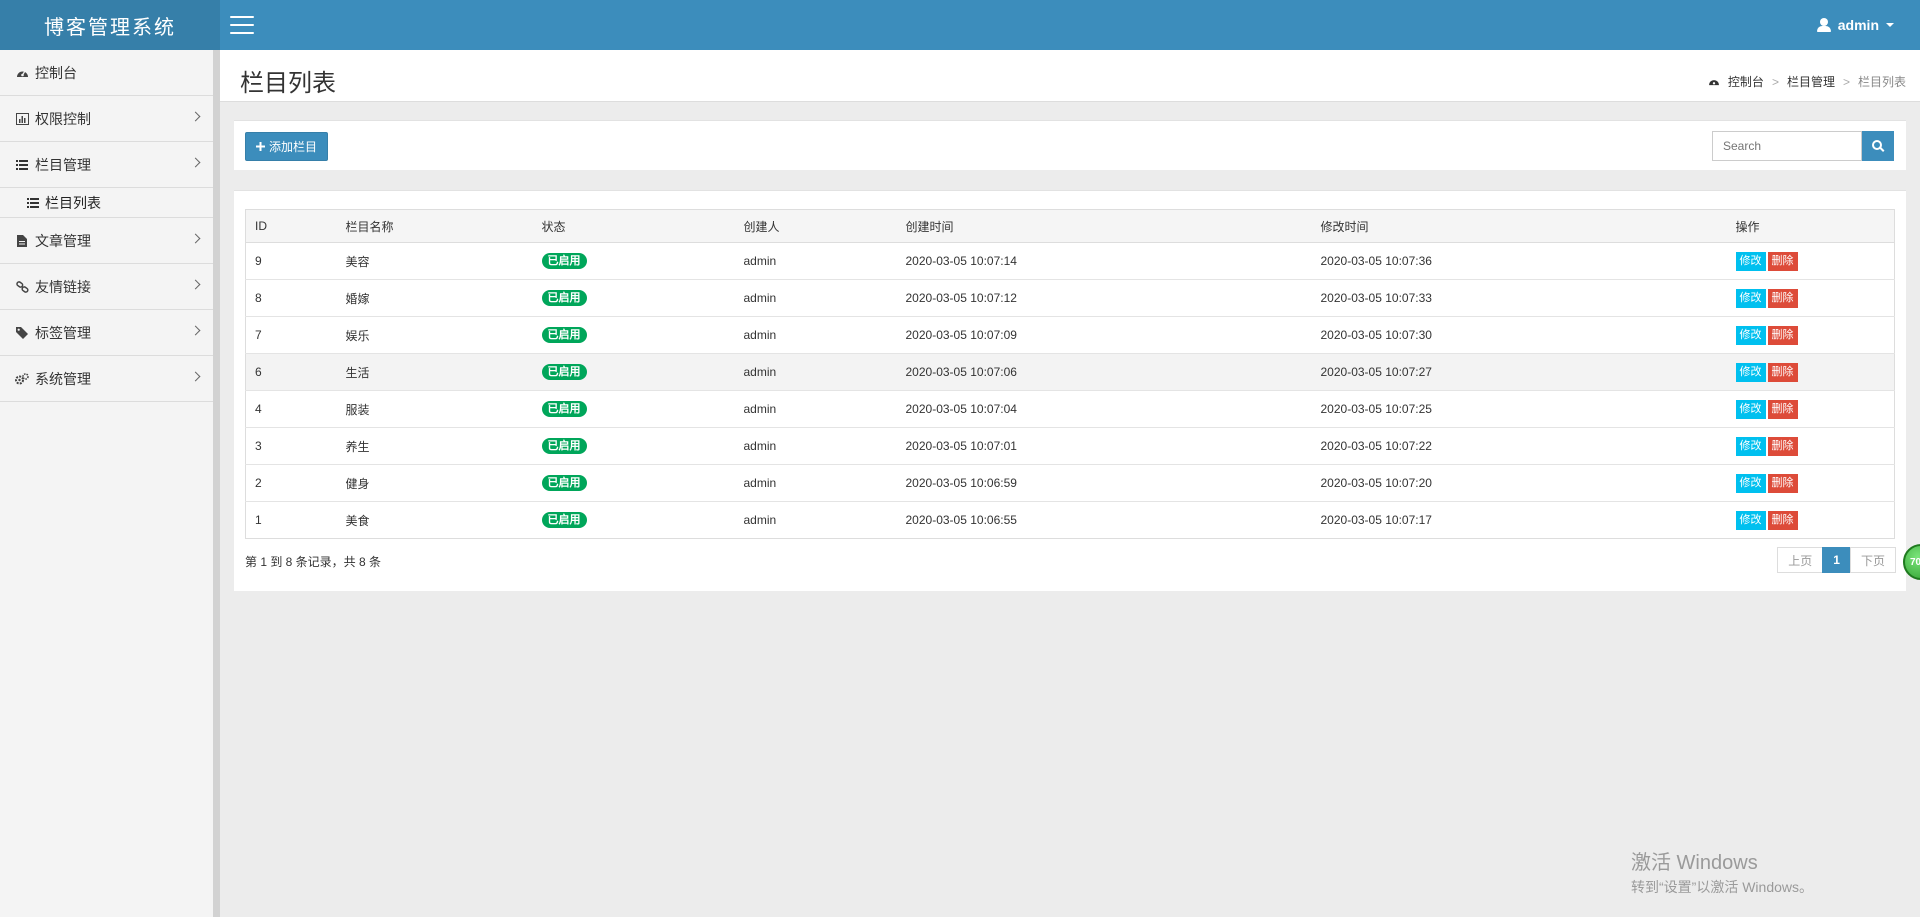 The image size is (1920, 917). What do you see at coordinates (434, 520) in the screenshot?
I see `cell-name: 美食` at bounding box center [434, 520].